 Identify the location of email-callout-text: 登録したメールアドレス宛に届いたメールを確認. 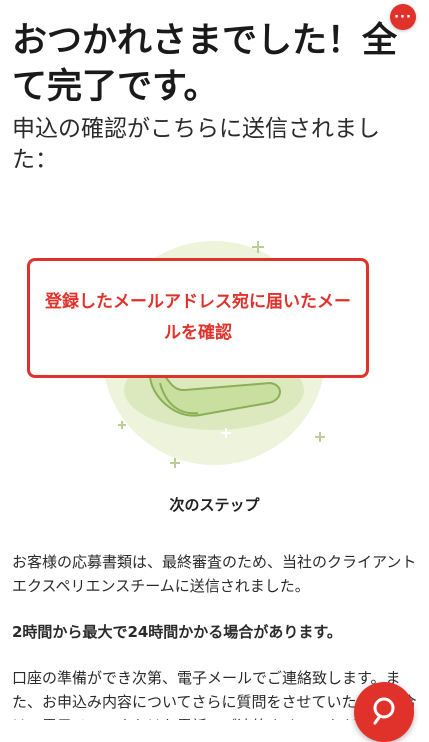
(198, 317).